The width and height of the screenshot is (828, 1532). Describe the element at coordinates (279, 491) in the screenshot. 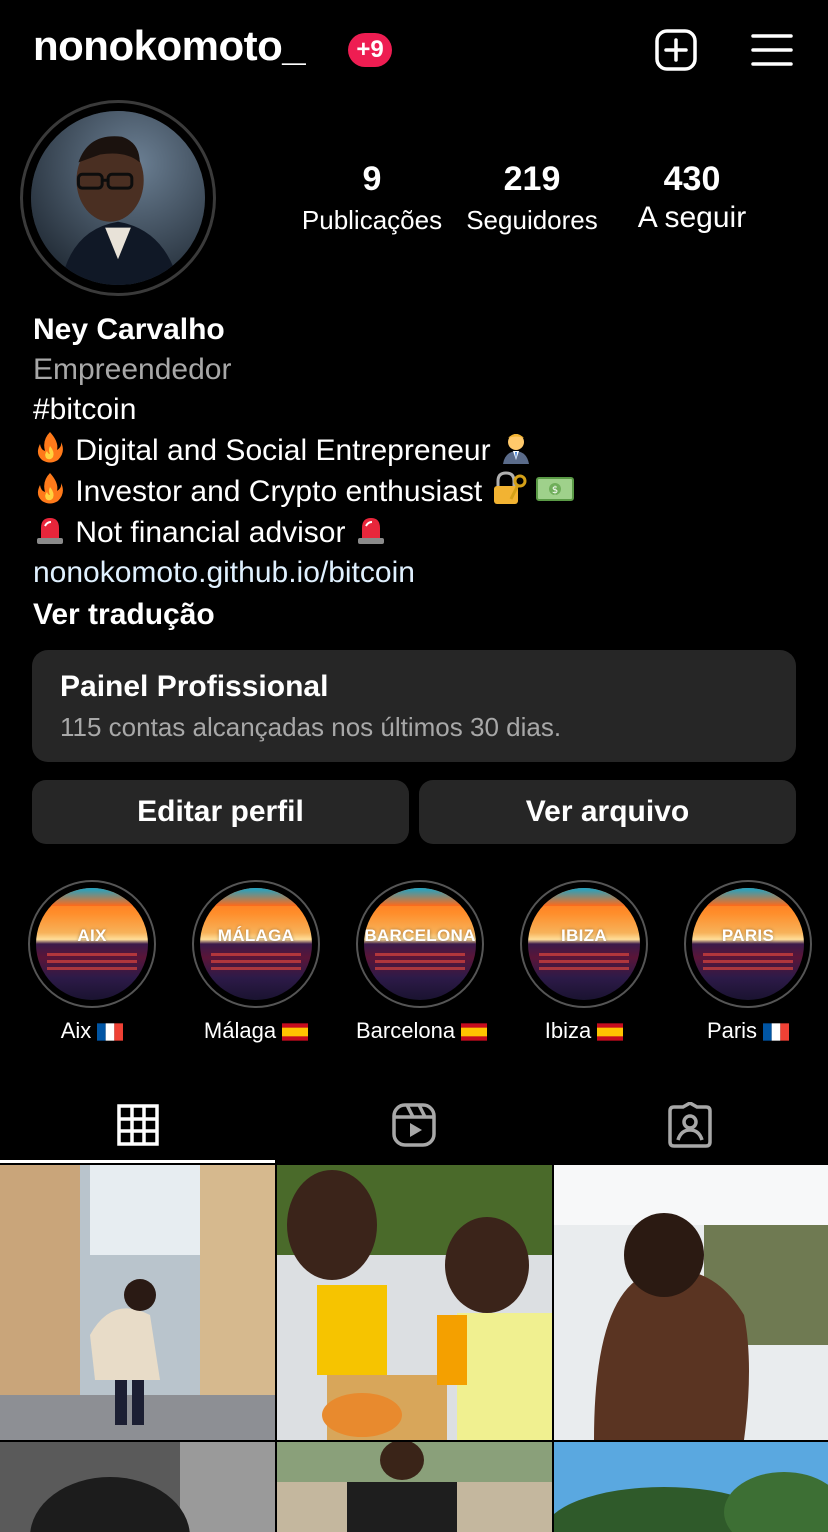

I see `bio-line-2-text: Investor and Crypto enthusiast` at that location.